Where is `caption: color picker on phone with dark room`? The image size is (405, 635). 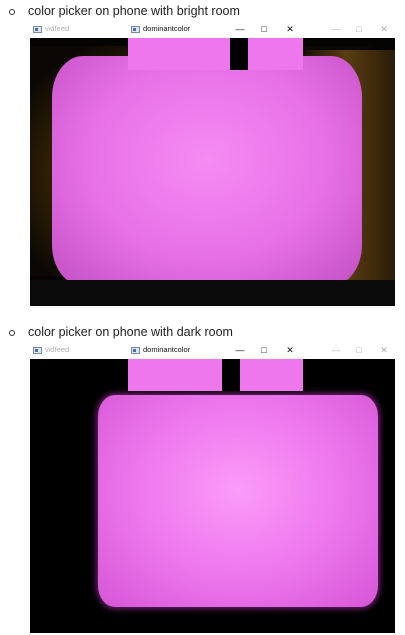
caption: color picker on phone with dark room is located at coordinates (130, 332).